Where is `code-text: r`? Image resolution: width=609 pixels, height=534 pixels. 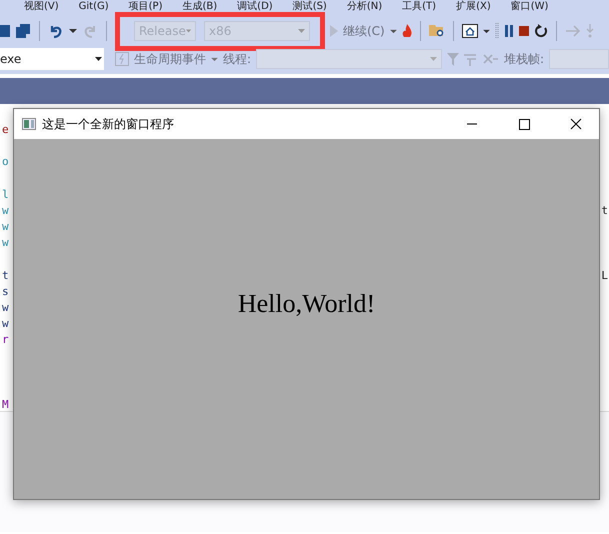
code-text: r is located at coordinates (5, 339).